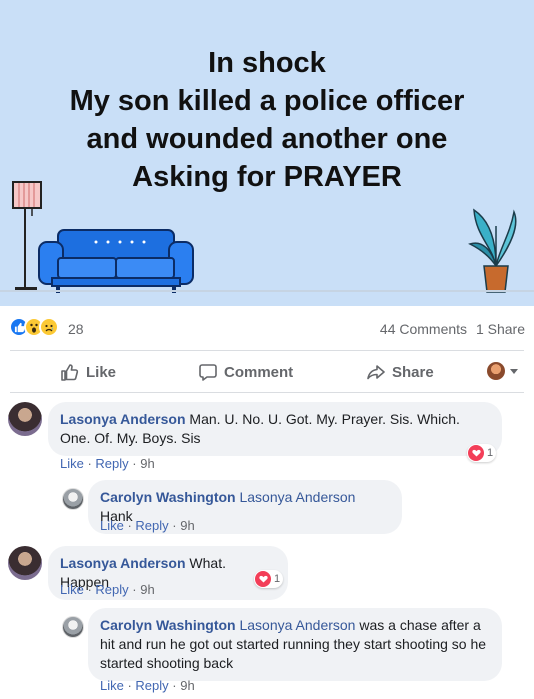 The width and height of the screenshot is (534, 699). Describe the element at coordinates (500, 329) in the screenshot. I see `shares-count: 1 Share` at that location.